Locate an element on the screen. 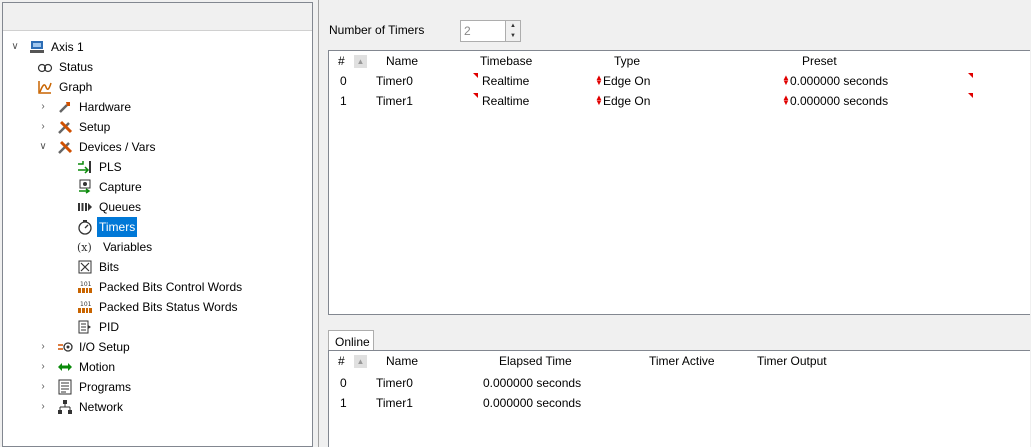 The height and width of the screenshot is (447, 1031). tree-item-label: Variables is located at coordinates (128, 247).